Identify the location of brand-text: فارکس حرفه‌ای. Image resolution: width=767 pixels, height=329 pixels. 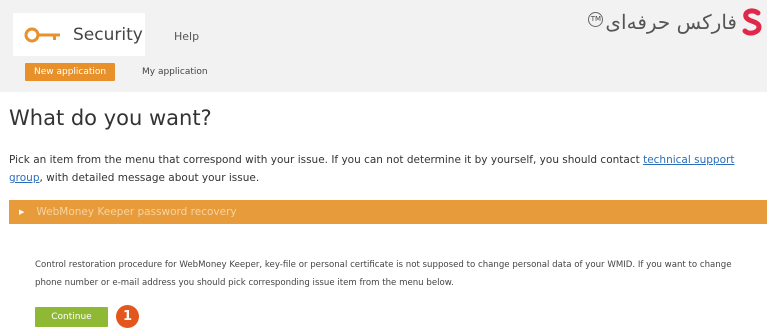
(671, 22).